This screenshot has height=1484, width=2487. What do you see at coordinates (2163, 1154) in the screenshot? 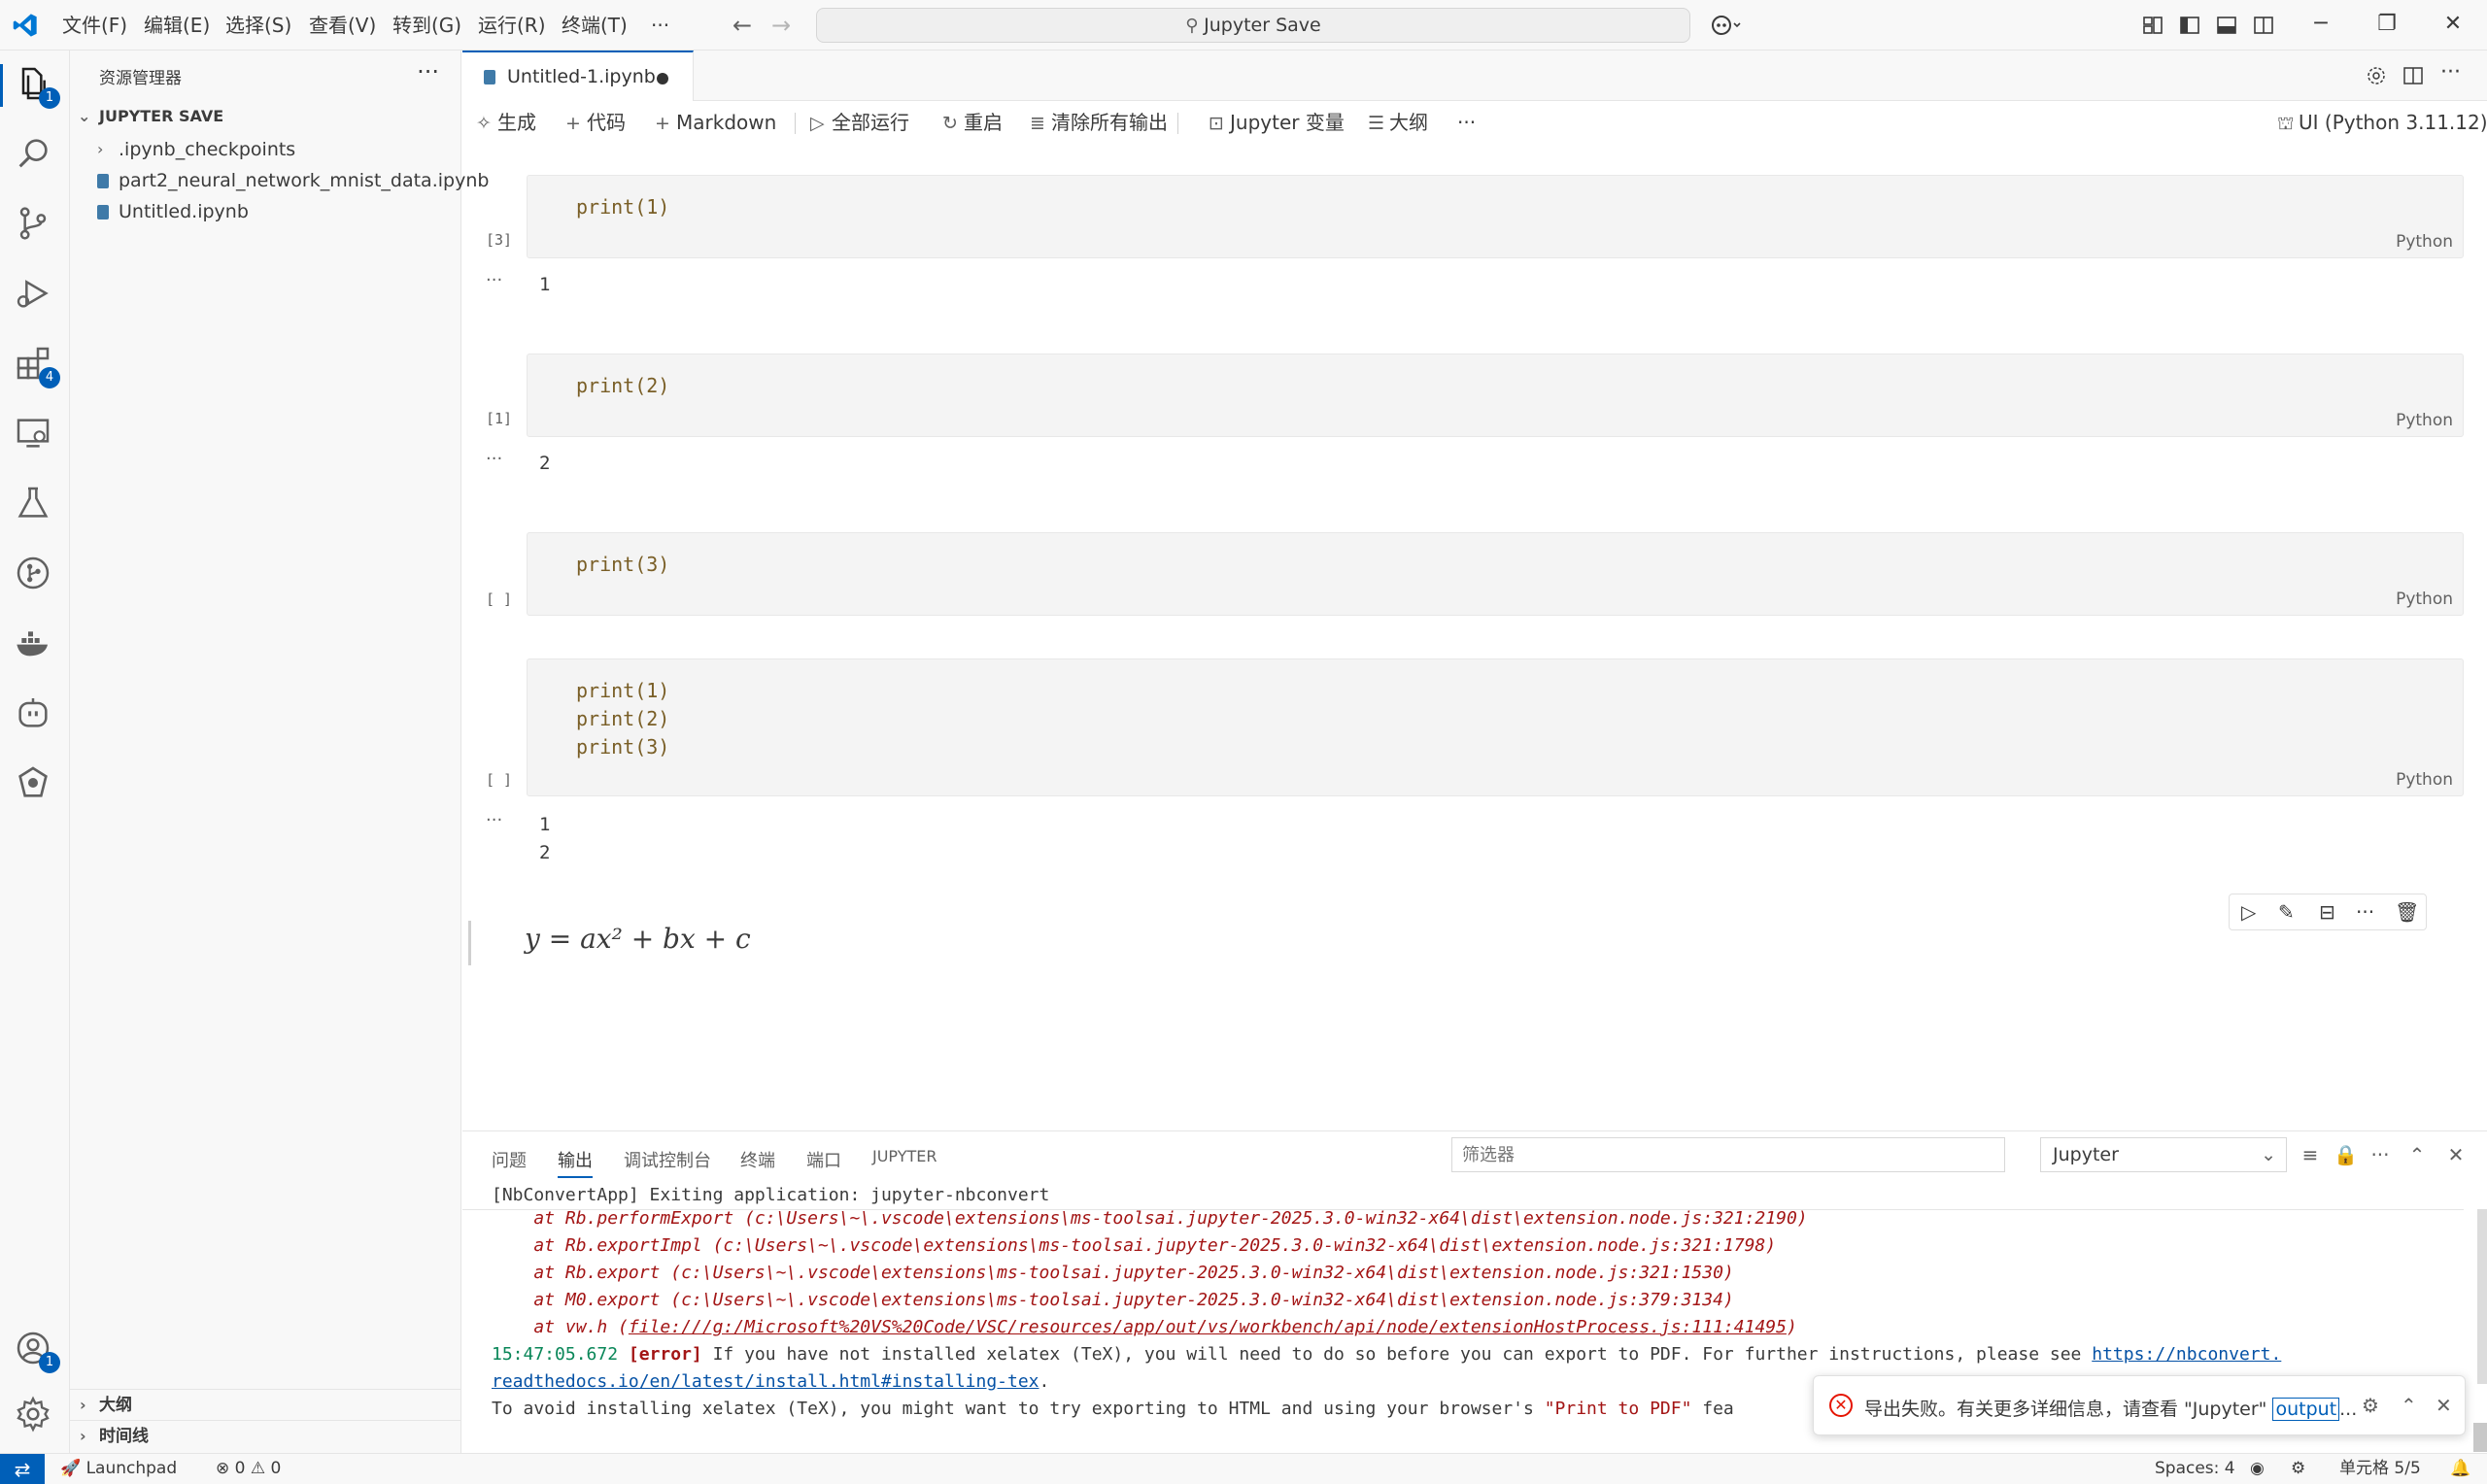
I see `output-channel-select: Jupyter ⌄` at bounding box center [2163, 1154].